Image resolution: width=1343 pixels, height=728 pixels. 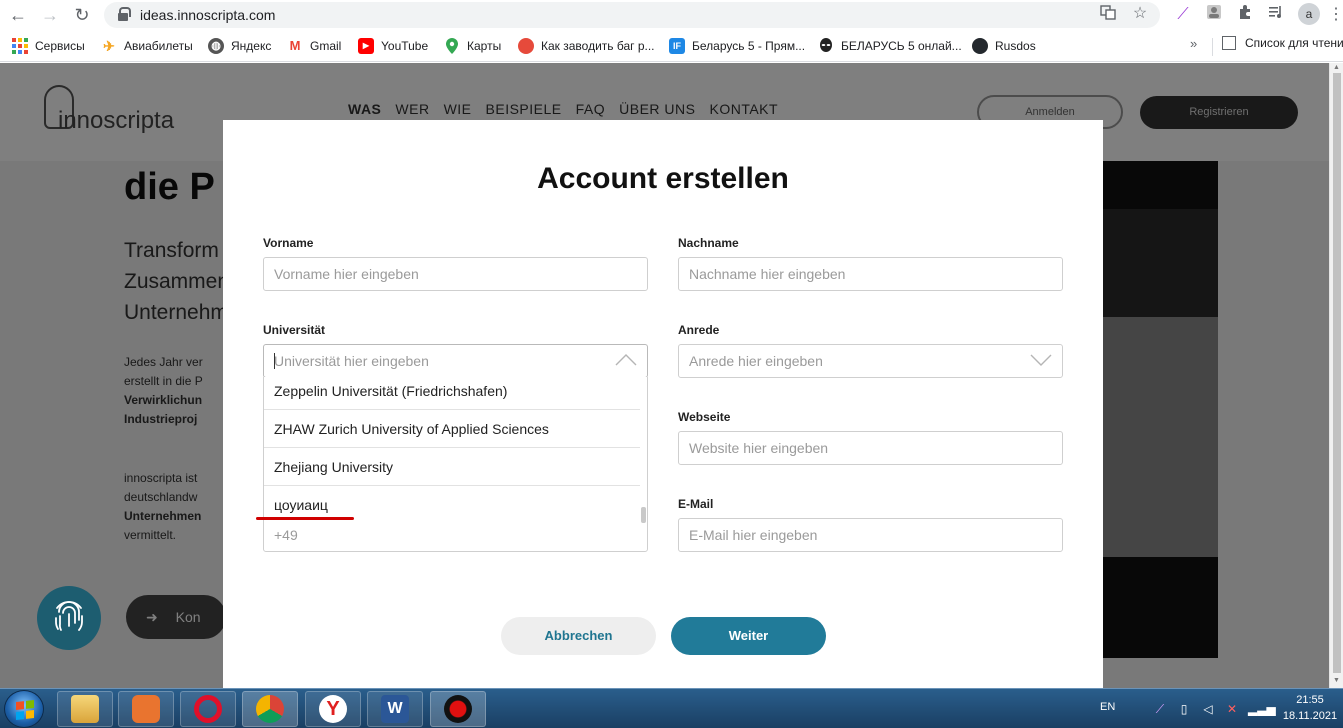 What do you see at coordinates (274, 361) in the screenshot?
I see `text-caret` at bounding box center [274, 361].